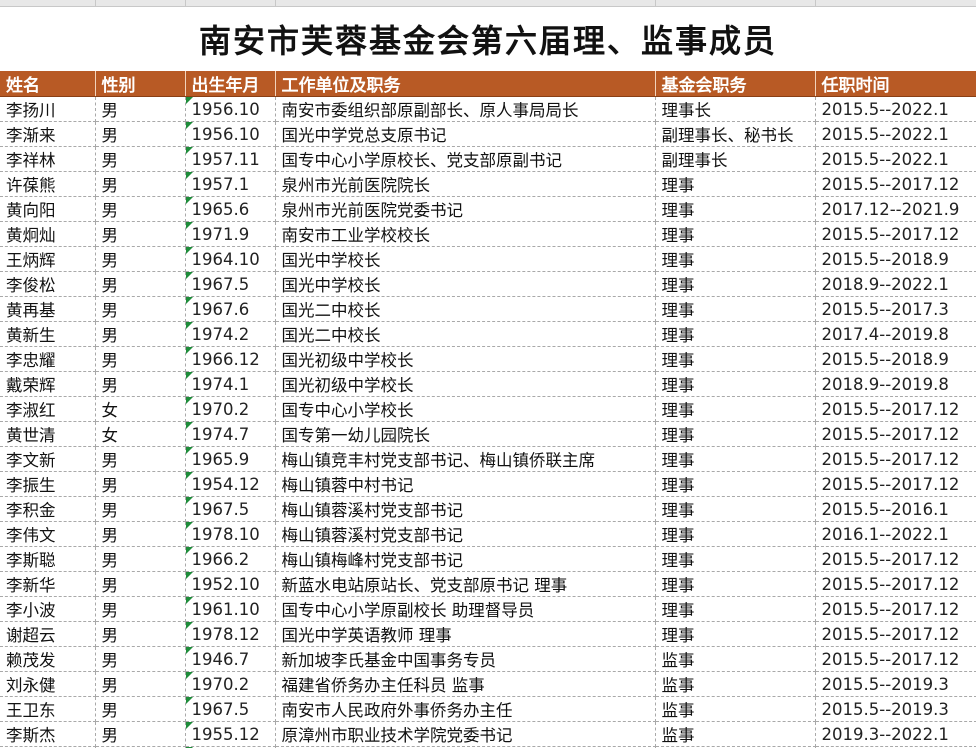 Image resolution: width=976 pixels, height=748 pixels. What do you see at coordinates (465, 159) in the screenshot?
I see `cell-workplace: 国专中心小学原校长、党支部原副书记` at bounding box center [465, 159].